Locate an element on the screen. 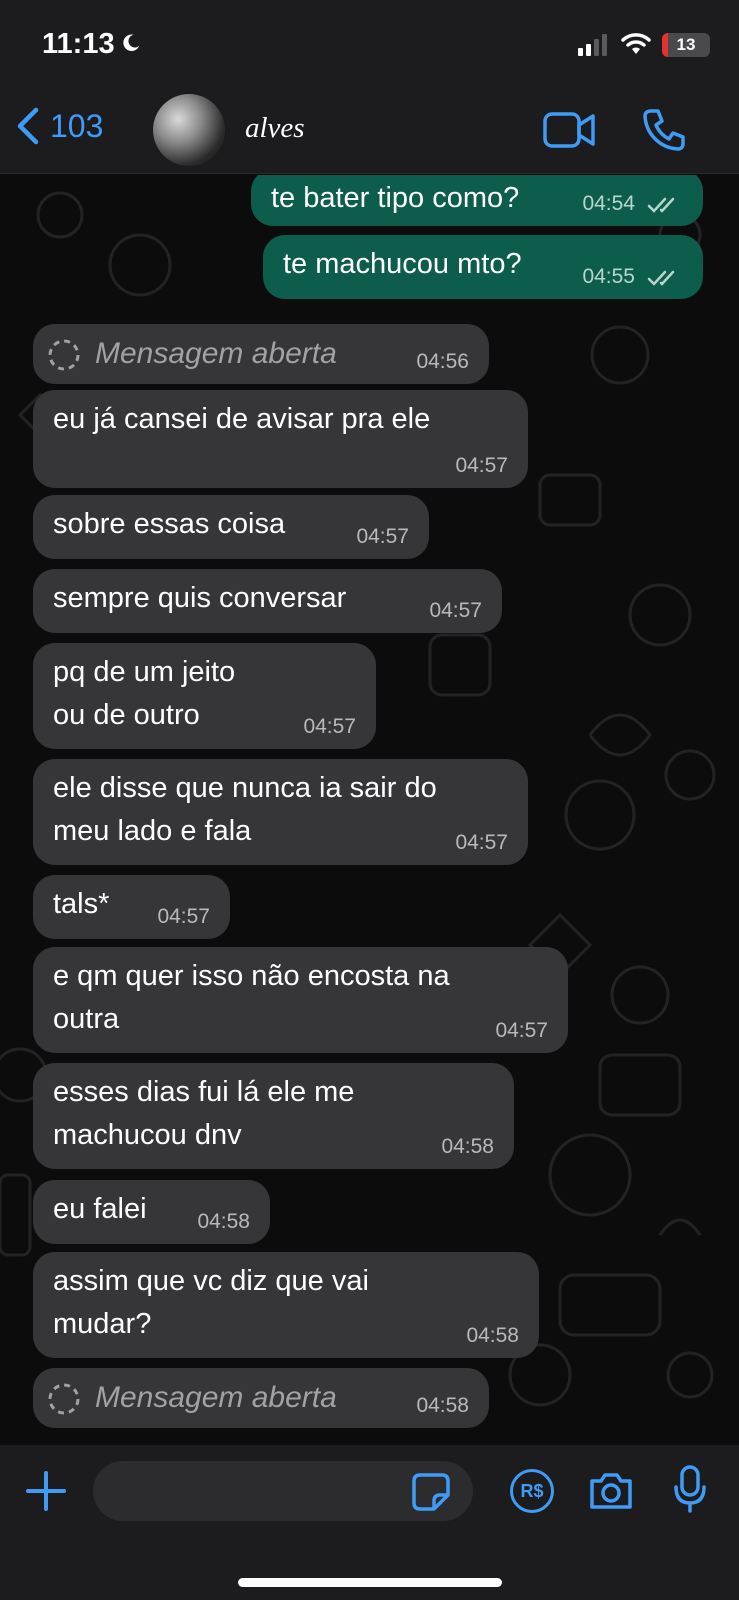 Image resolution: width=739 pixels, height=1600 pixels. home-indicator is located at coordinates (370, 1582).